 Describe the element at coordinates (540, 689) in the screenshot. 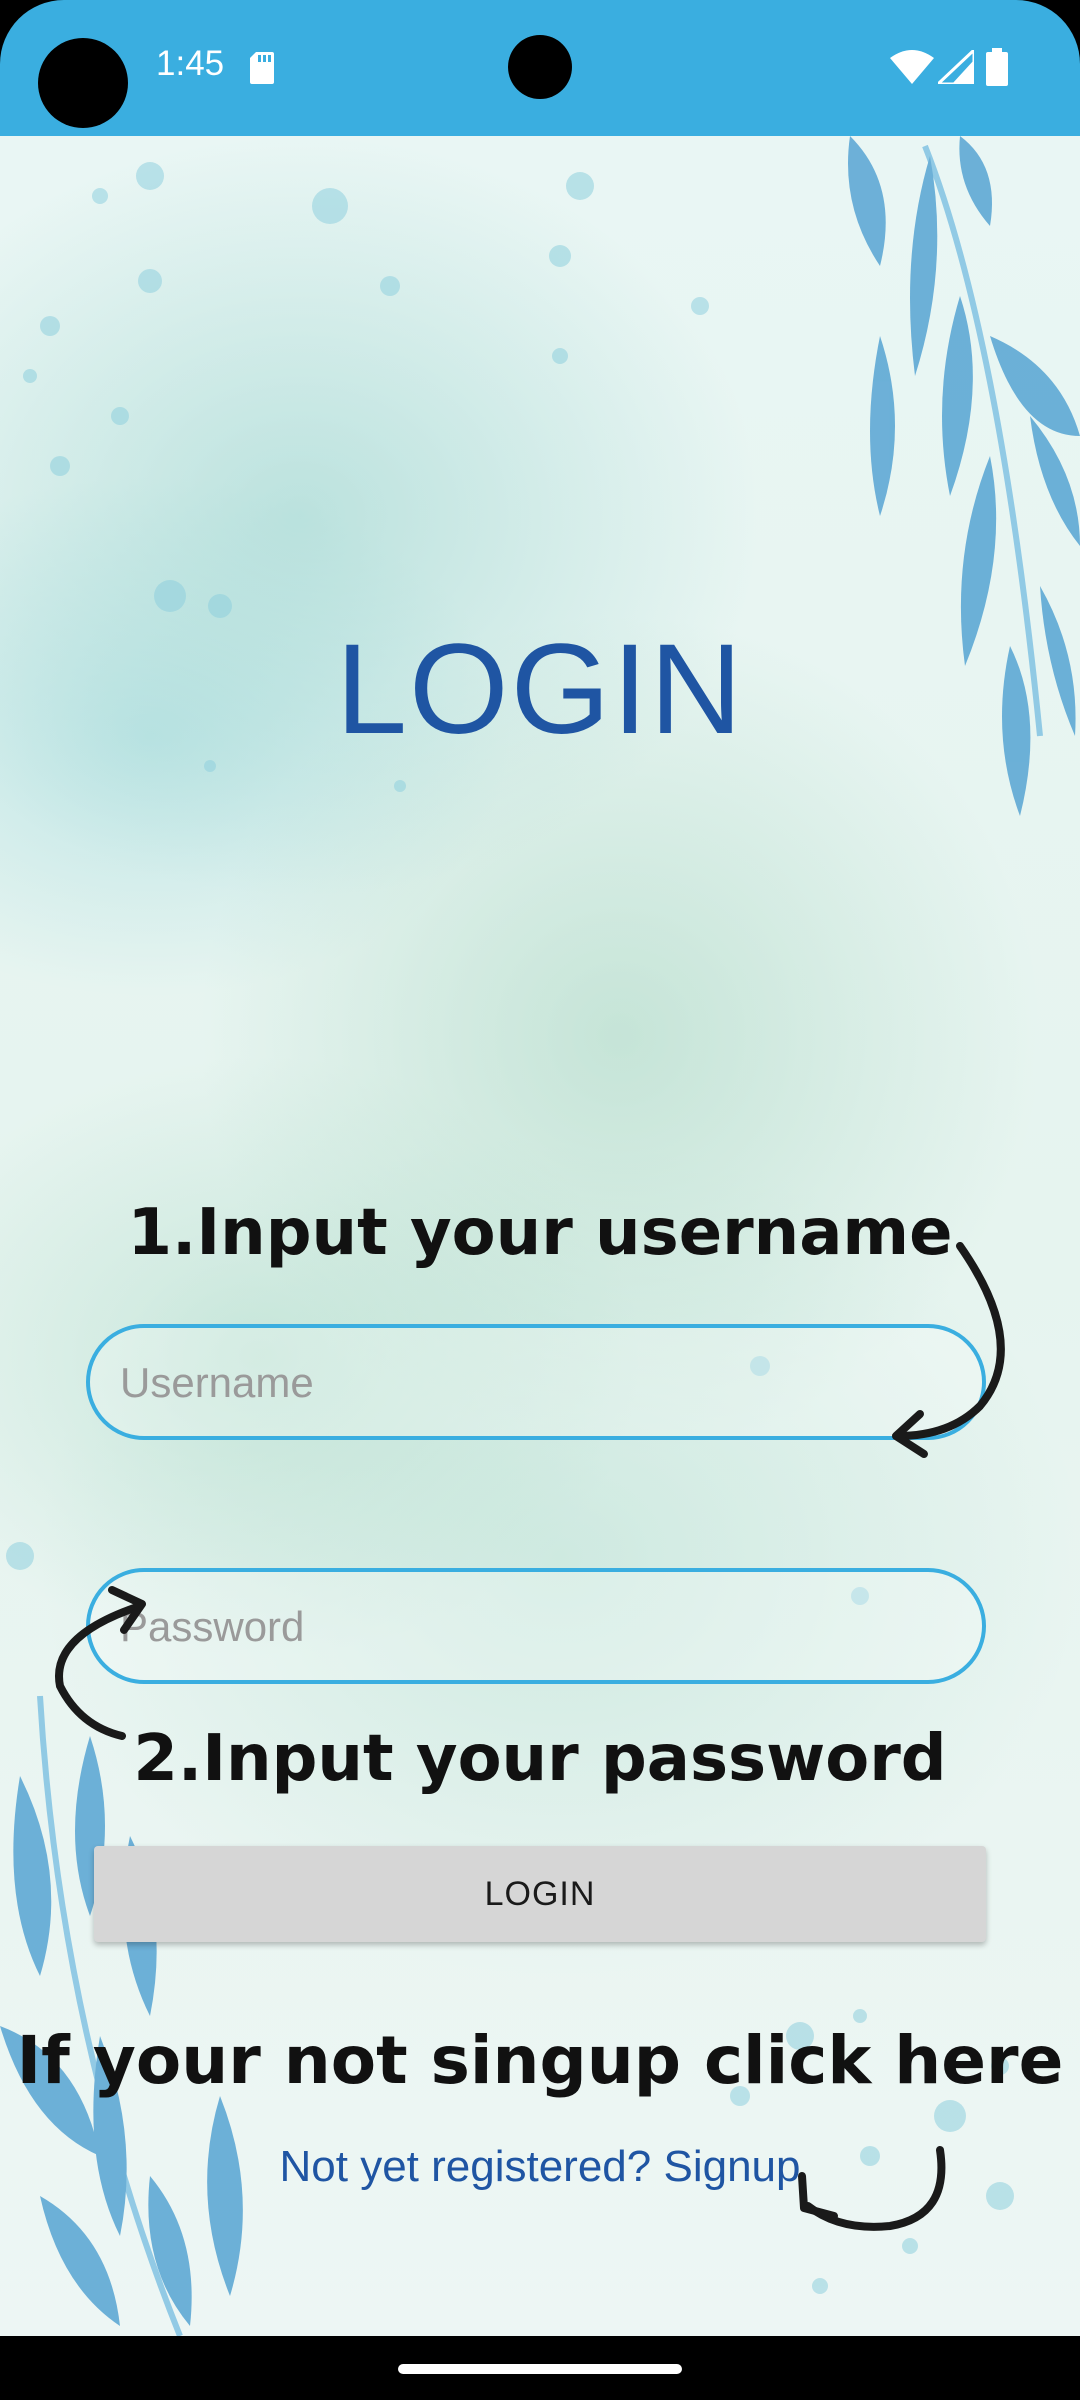

I see `page-title: LOGIN` at that location.